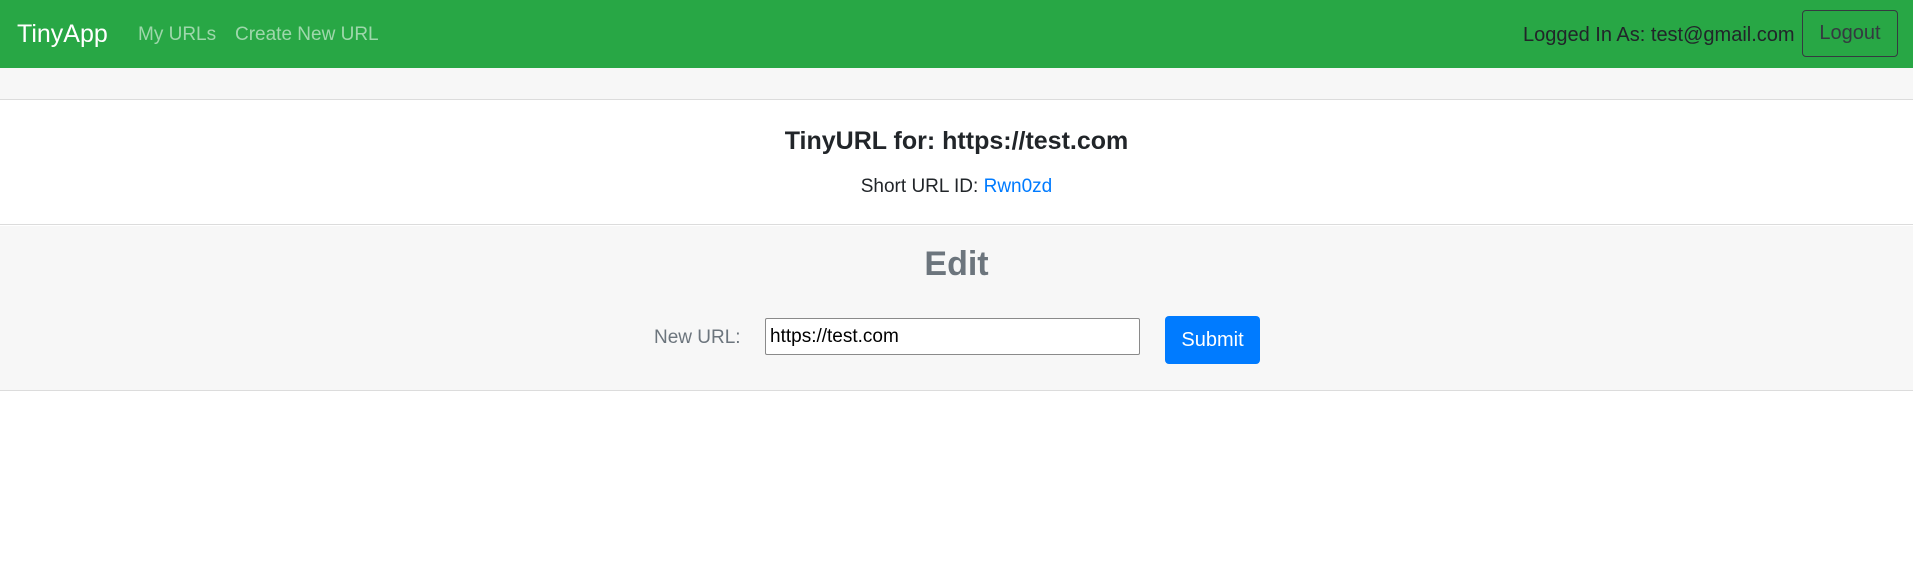  What do you see at coordinates (697, 337) in the screenshot?
I see `new-url-label: New URL:` at bounding box center [697, 337].